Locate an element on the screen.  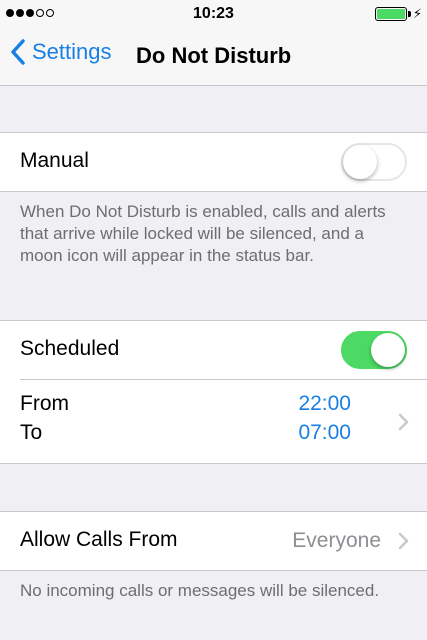
back-button: Settings is located at coordinates (61, 52).